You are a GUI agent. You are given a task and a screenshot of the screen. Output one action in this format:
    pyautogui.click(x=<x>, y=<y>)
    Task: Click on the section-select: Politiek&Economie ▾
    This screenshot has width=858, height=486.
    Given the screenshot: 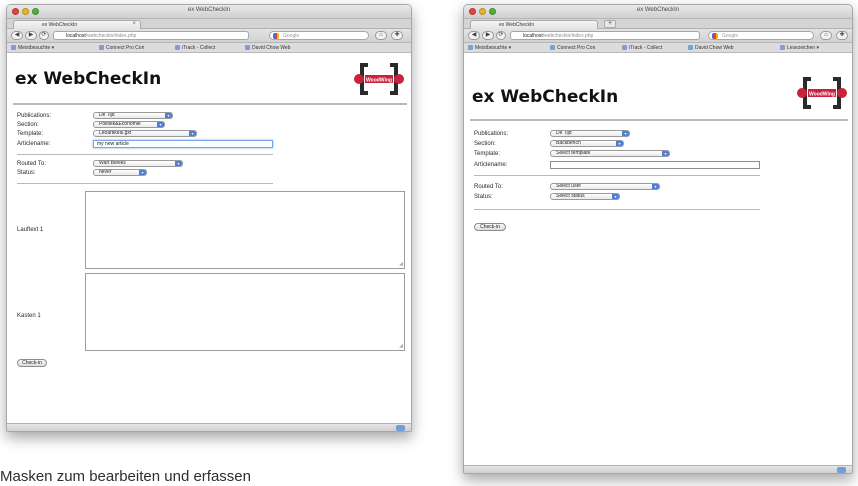 What is the action you would take?
    pyautogui.click(x=129, y=124)
    